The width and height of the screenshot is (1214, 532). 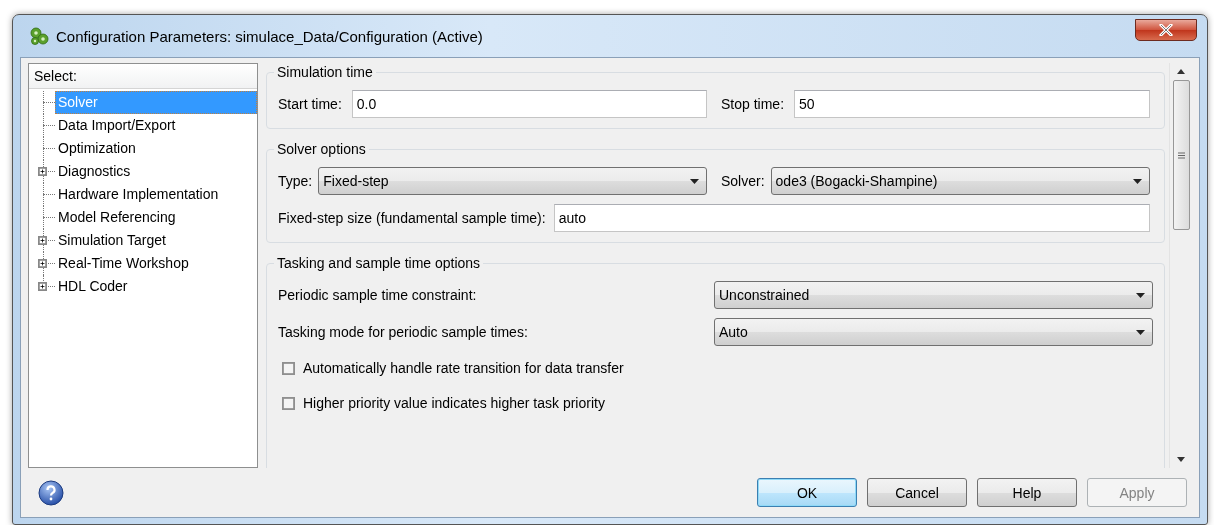 I want to click on tree-item: Optimization, so click(x=97, y=148).